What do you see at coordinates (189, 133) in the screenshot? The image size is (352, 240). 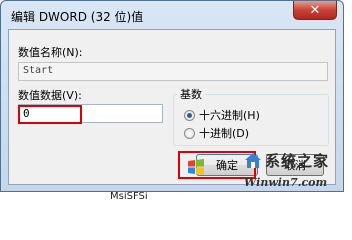 I see `radio-unselected-icon` at bounding box center [189, 133].